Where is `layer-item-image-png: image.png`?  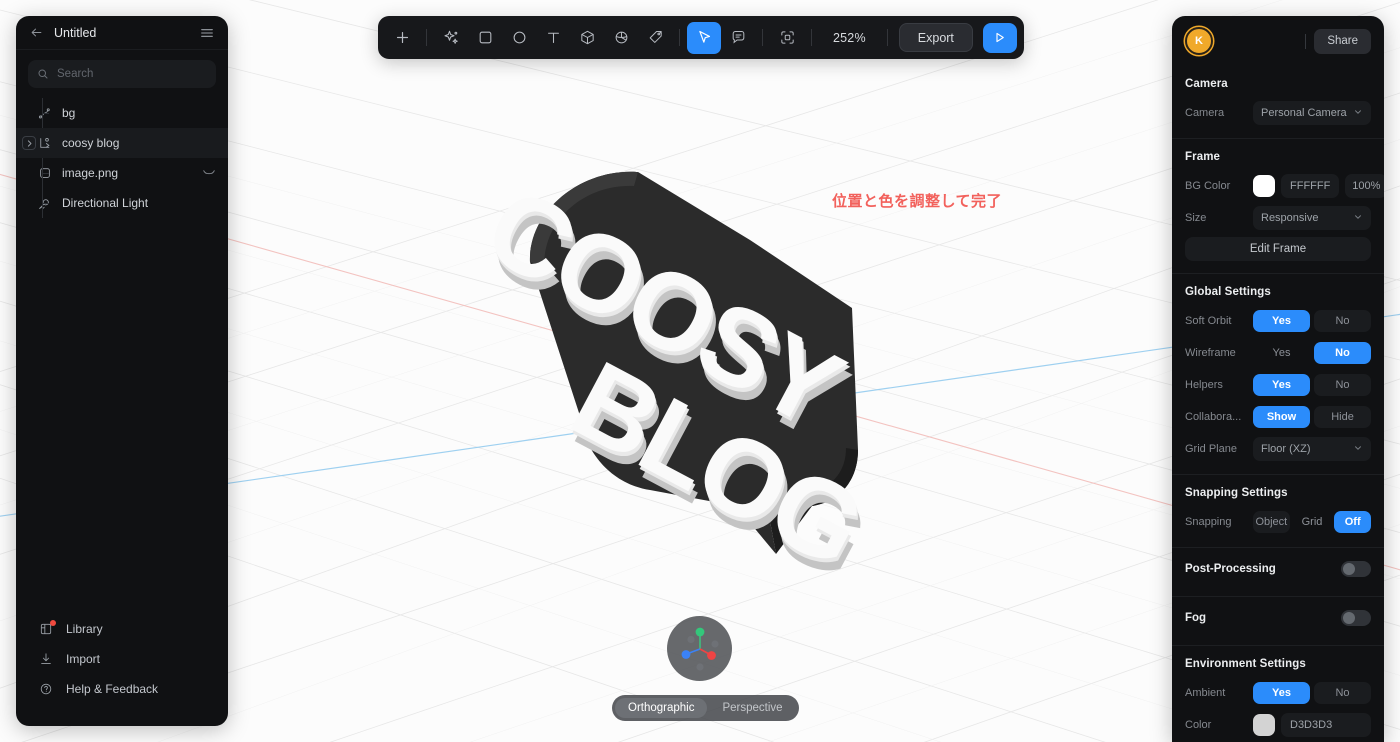
layer-item-image-png: image.png is located at coordinates (122, 173).